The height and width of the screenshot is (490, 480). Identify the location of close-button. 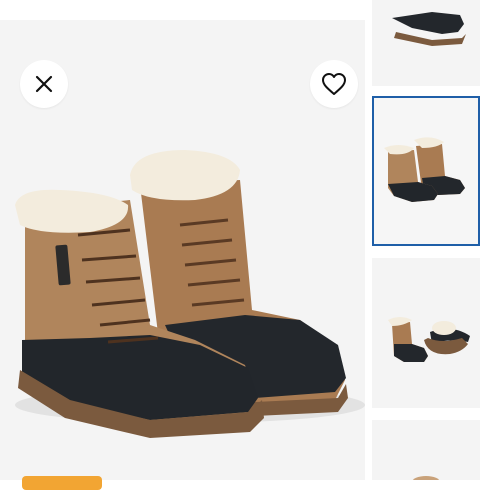
(44, 84).